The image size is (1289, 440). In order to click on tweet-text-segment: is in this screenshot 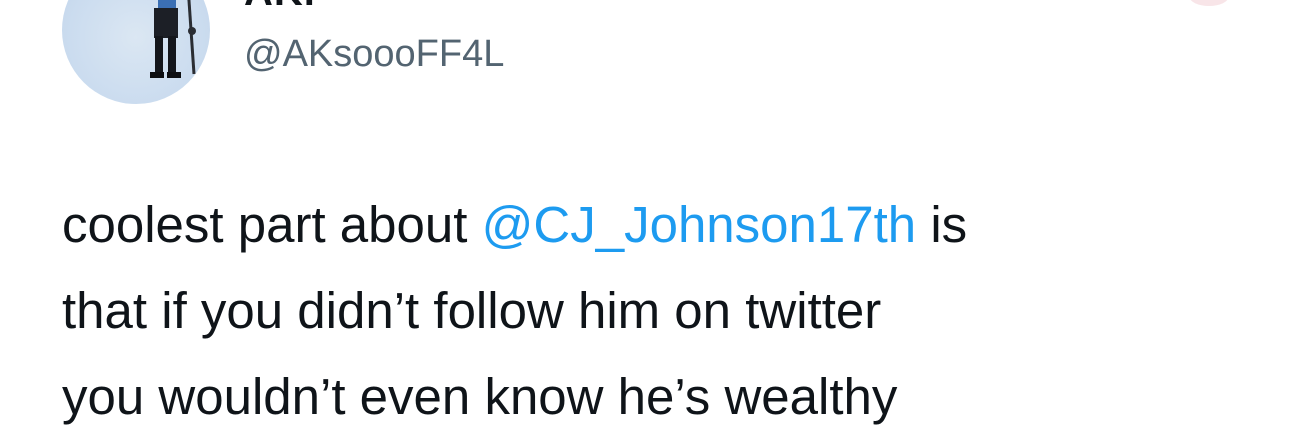, I will do `click(942, 224)`.